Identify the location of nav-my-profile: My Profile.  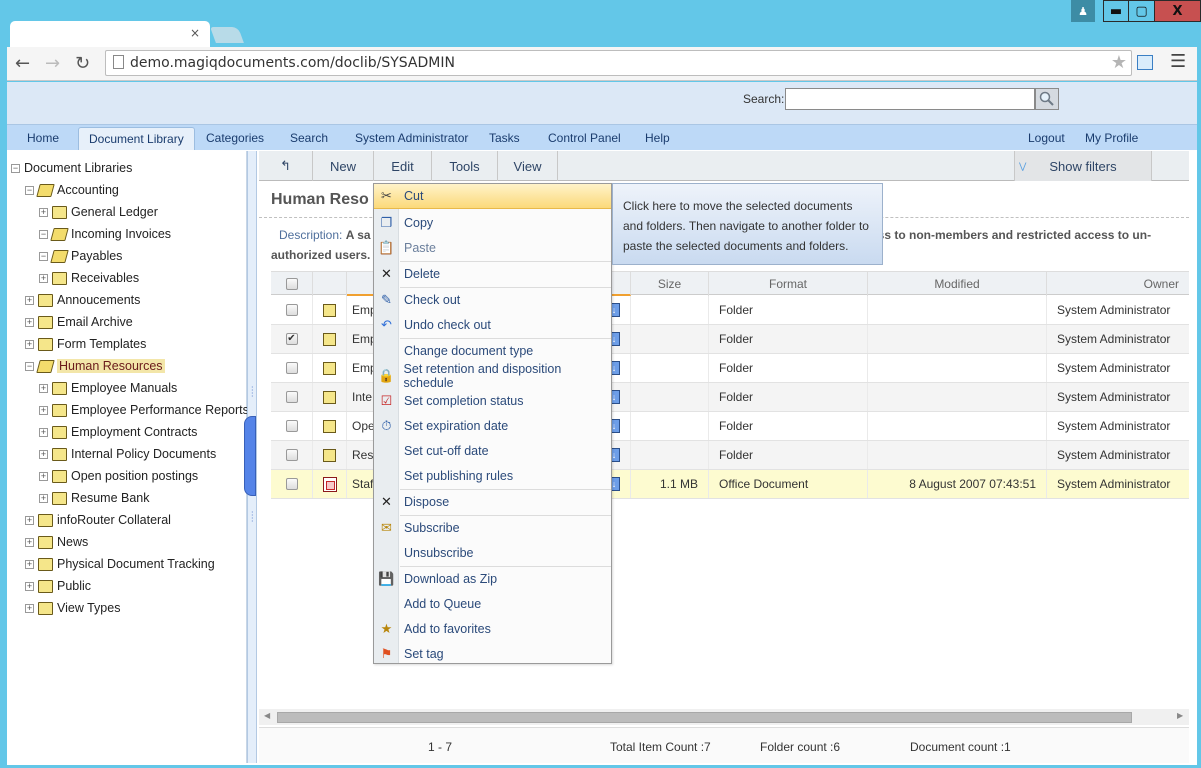
(1111, 138).